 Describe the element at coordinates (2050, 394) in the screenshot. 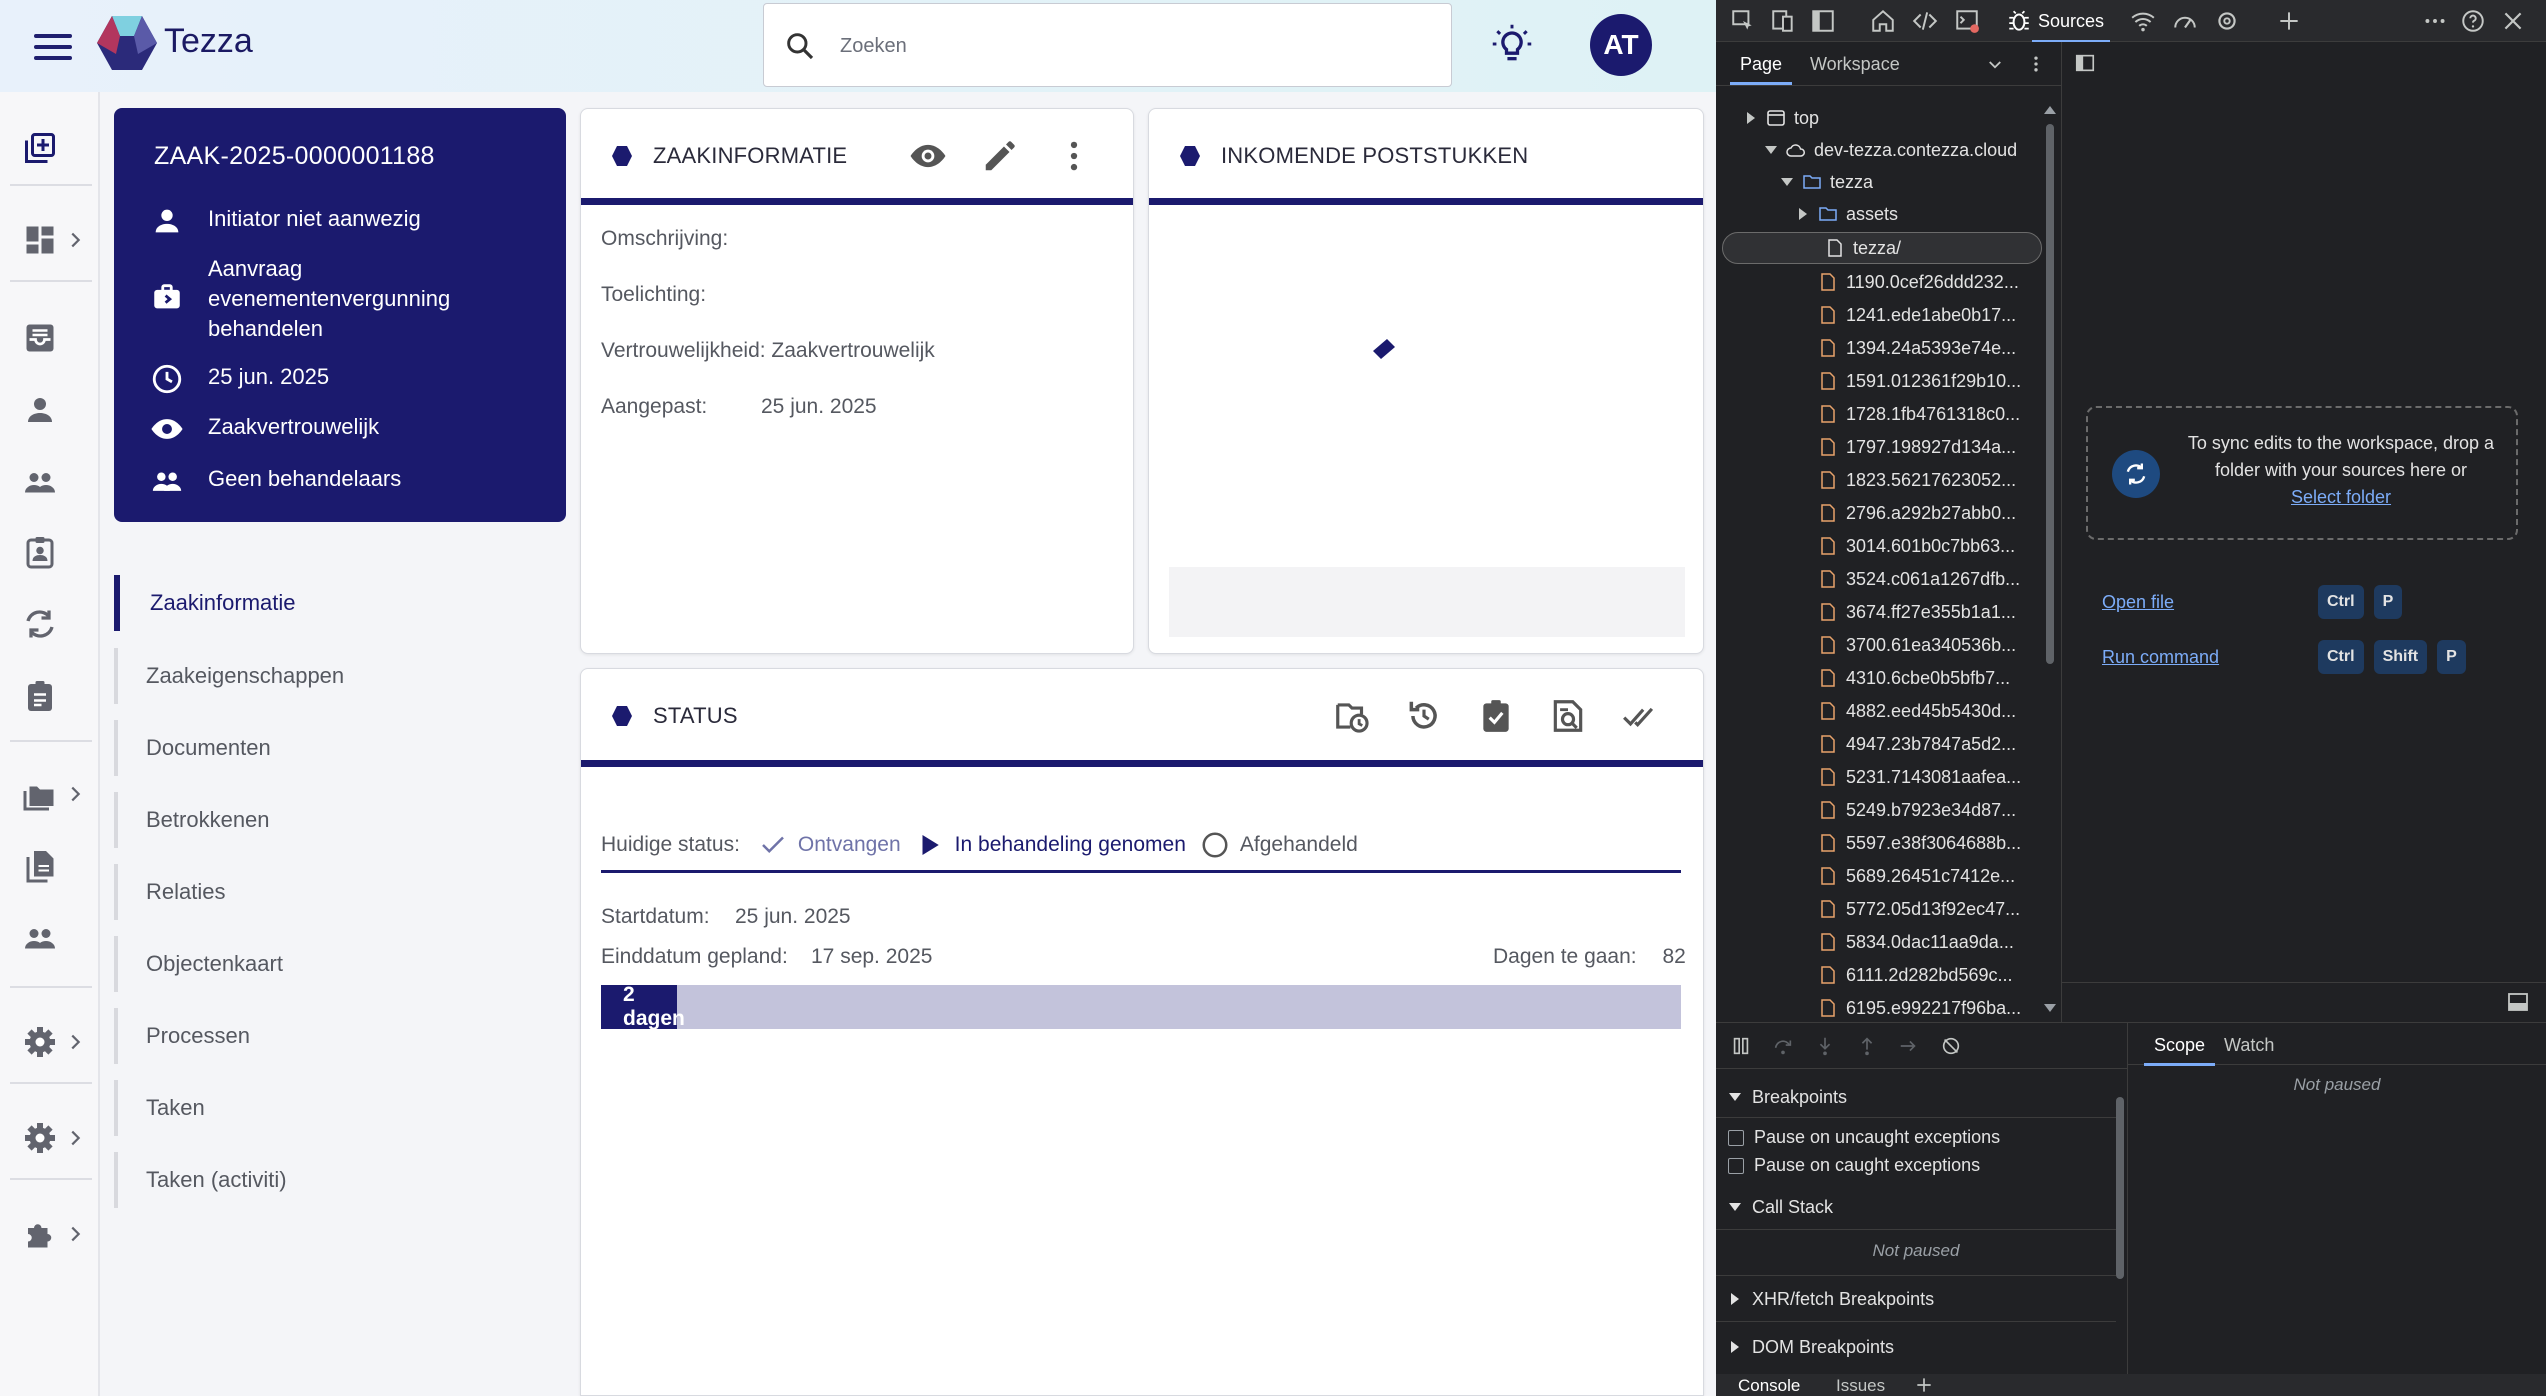

I see `navigator-scrollbar` at that location.